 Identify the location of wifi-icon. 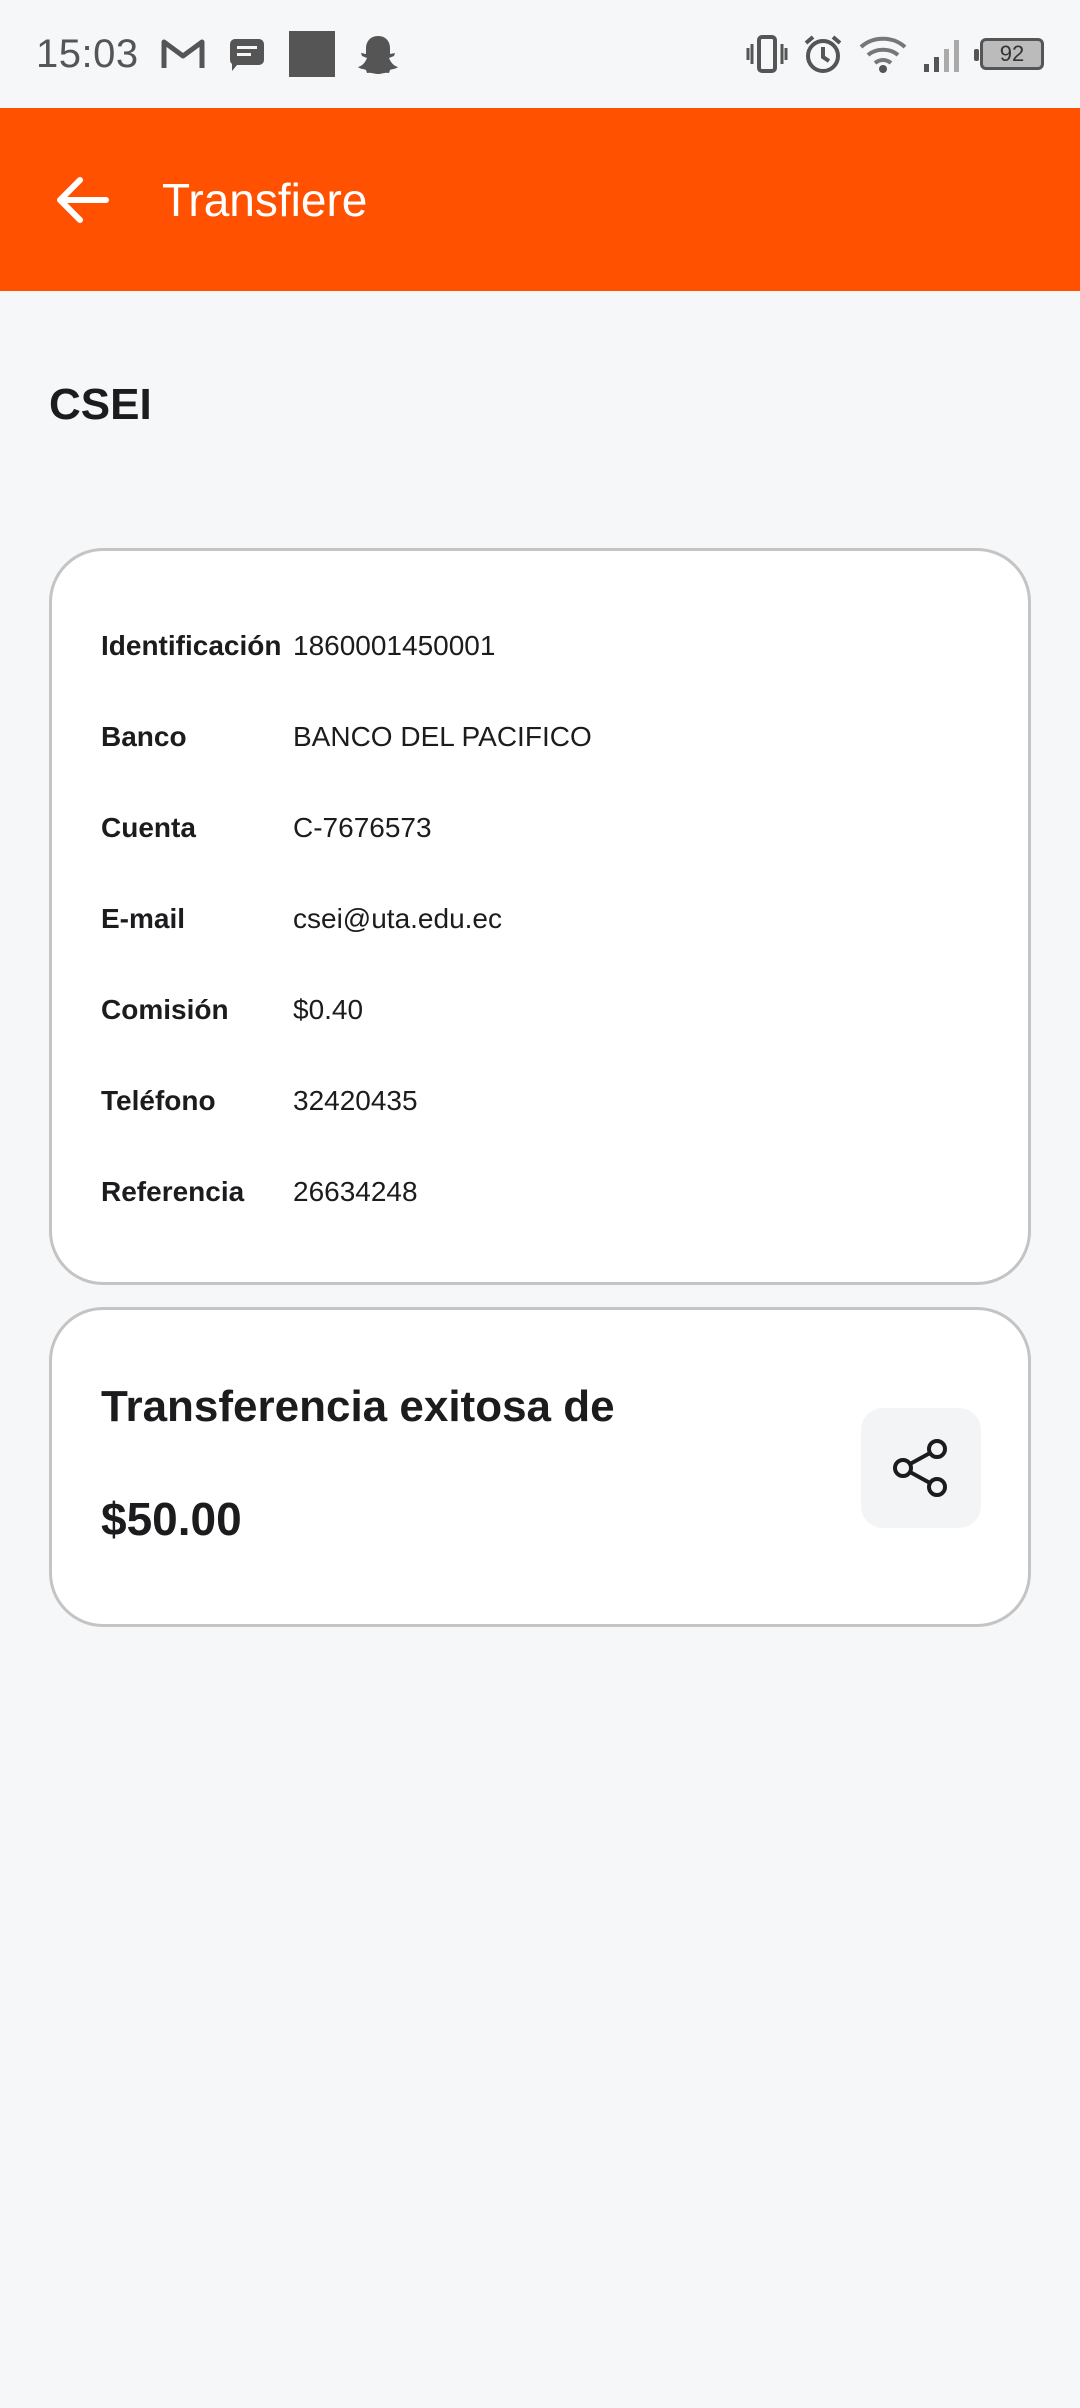
(883, 54).